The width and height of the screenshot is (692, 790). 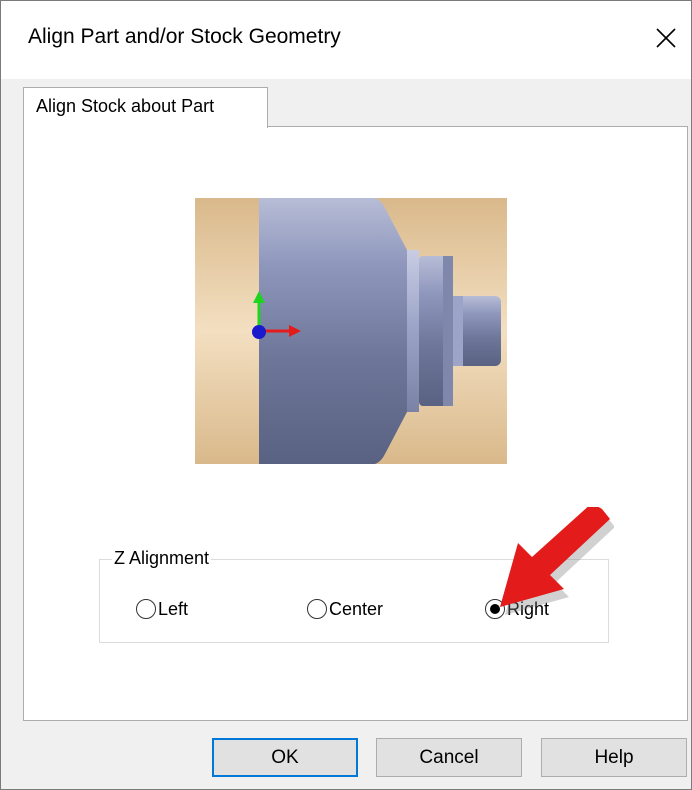 I want to click on window-title: Align Part and/or Stock Geometry, so click(x=184, y=36).